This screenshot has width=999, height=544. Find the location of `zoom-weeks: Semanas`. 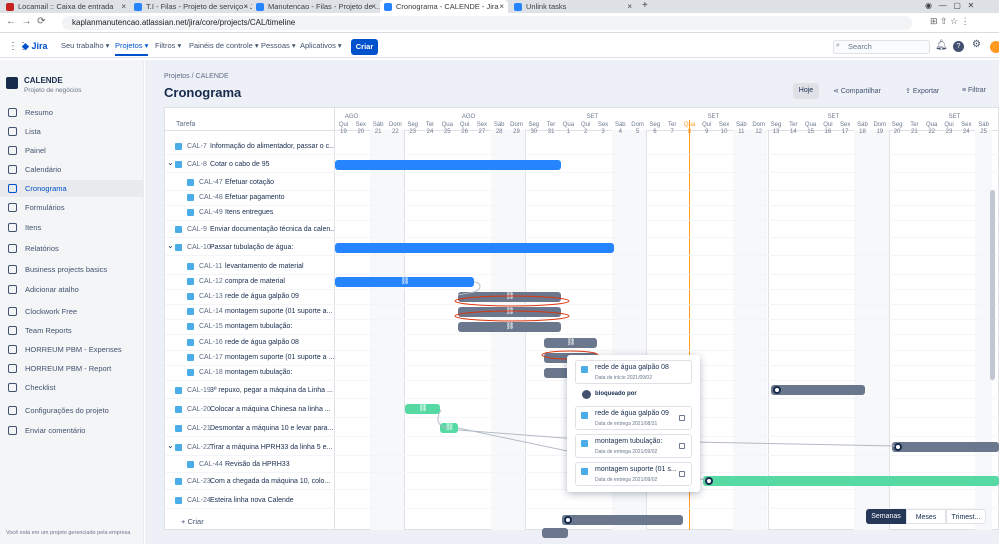

zoom-weeks: Semanas is located at coordinates (886, 516).